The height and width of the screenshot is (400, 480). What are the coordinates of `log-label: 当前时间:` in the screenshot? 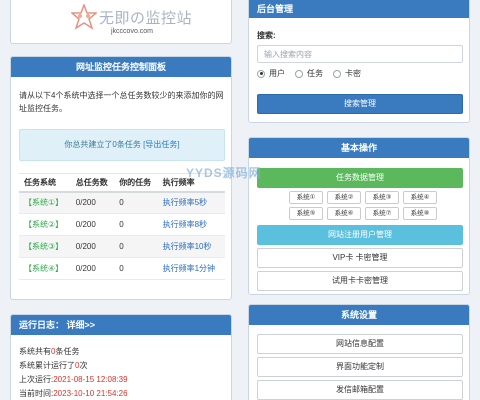 It's located at (36, 393).